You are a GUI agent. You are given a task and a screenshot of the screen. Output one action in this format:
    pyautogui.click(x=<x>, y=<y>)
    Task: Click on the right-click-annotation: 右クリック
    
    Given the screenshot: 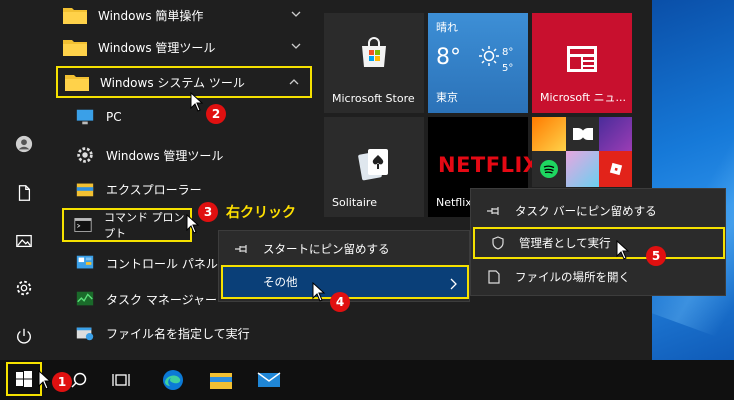 What is the action you would take?
    pyautogui.click(x=261, y=213)
    